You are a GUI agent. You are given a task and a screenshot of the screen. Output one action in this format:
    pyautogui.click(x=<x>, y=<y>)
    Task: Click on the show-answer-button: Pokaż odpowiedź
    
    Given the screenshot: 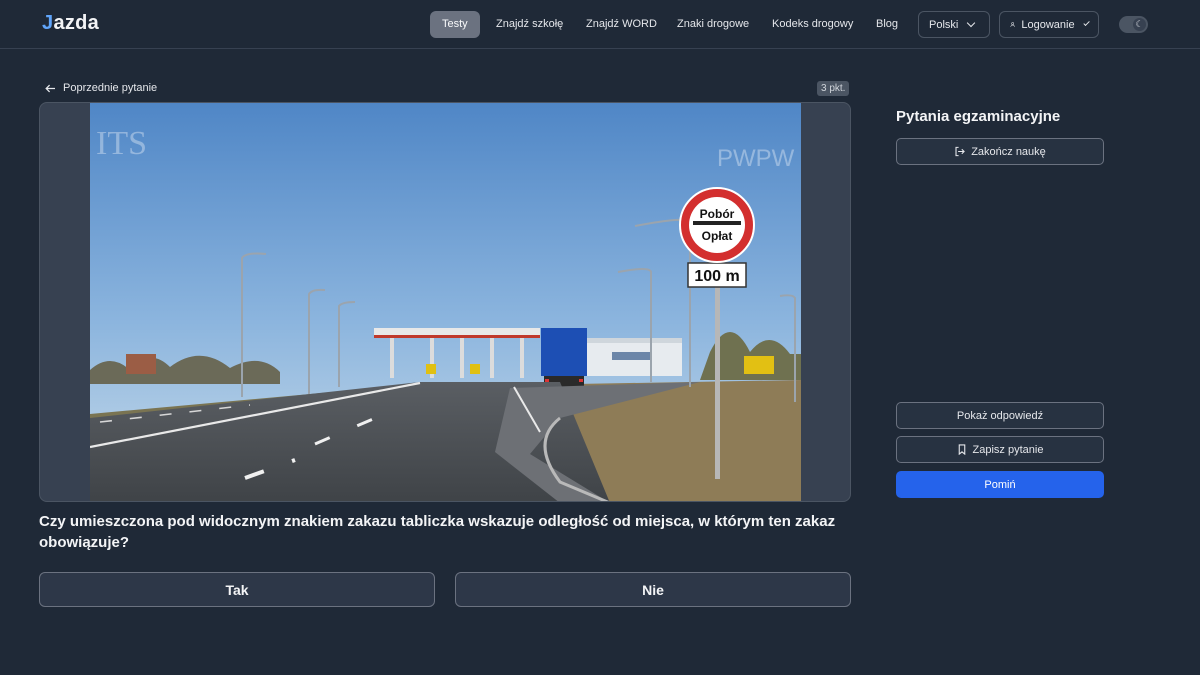 What is the action you would take?
    pyautogui.click(x=1000, y=415)
    